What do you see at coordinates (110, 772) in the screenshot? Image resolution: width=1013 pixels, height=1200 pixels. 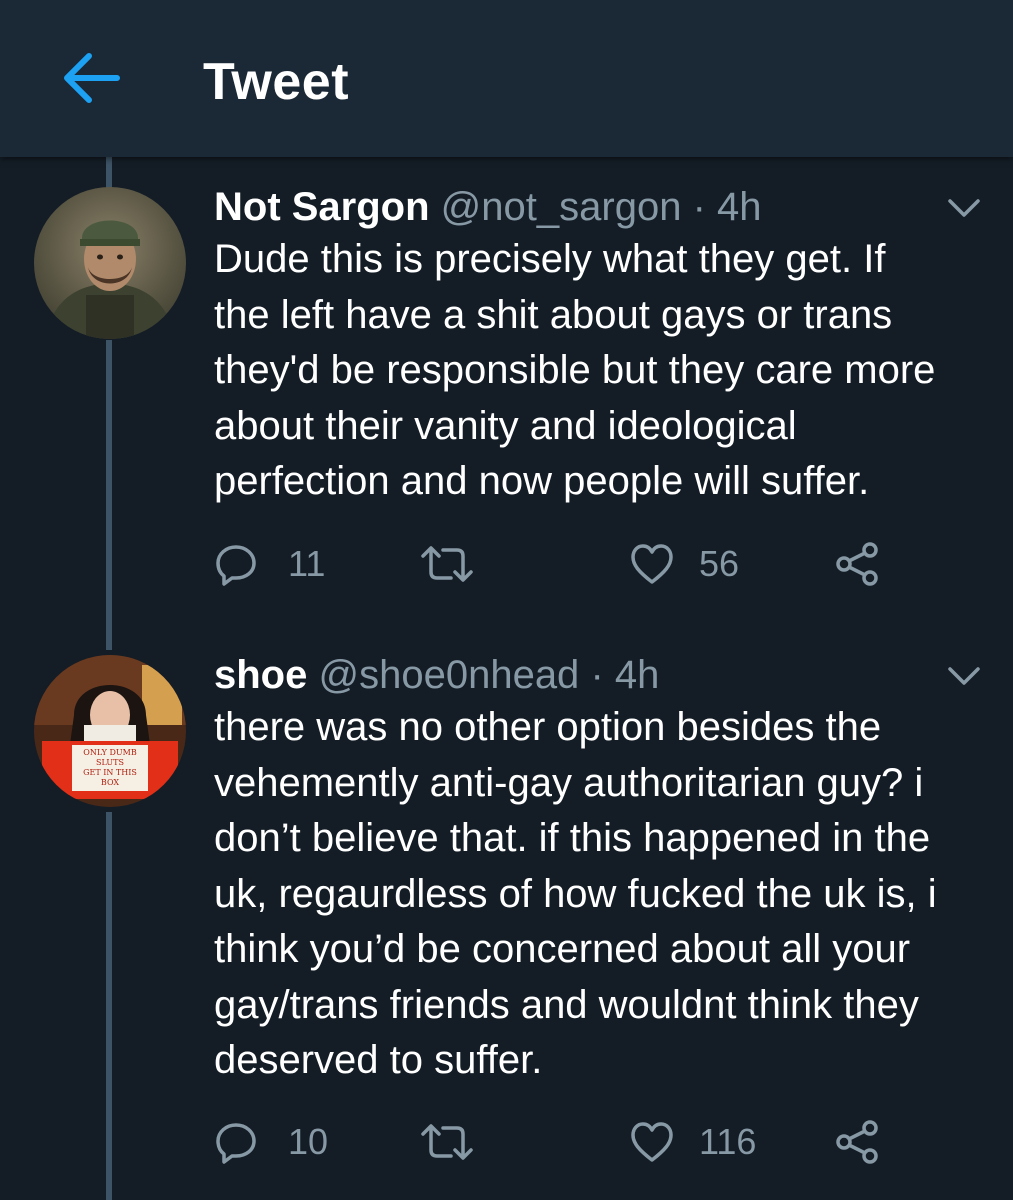 I see `svg-text: GET IN THIS` at bounding box center [110, 772].